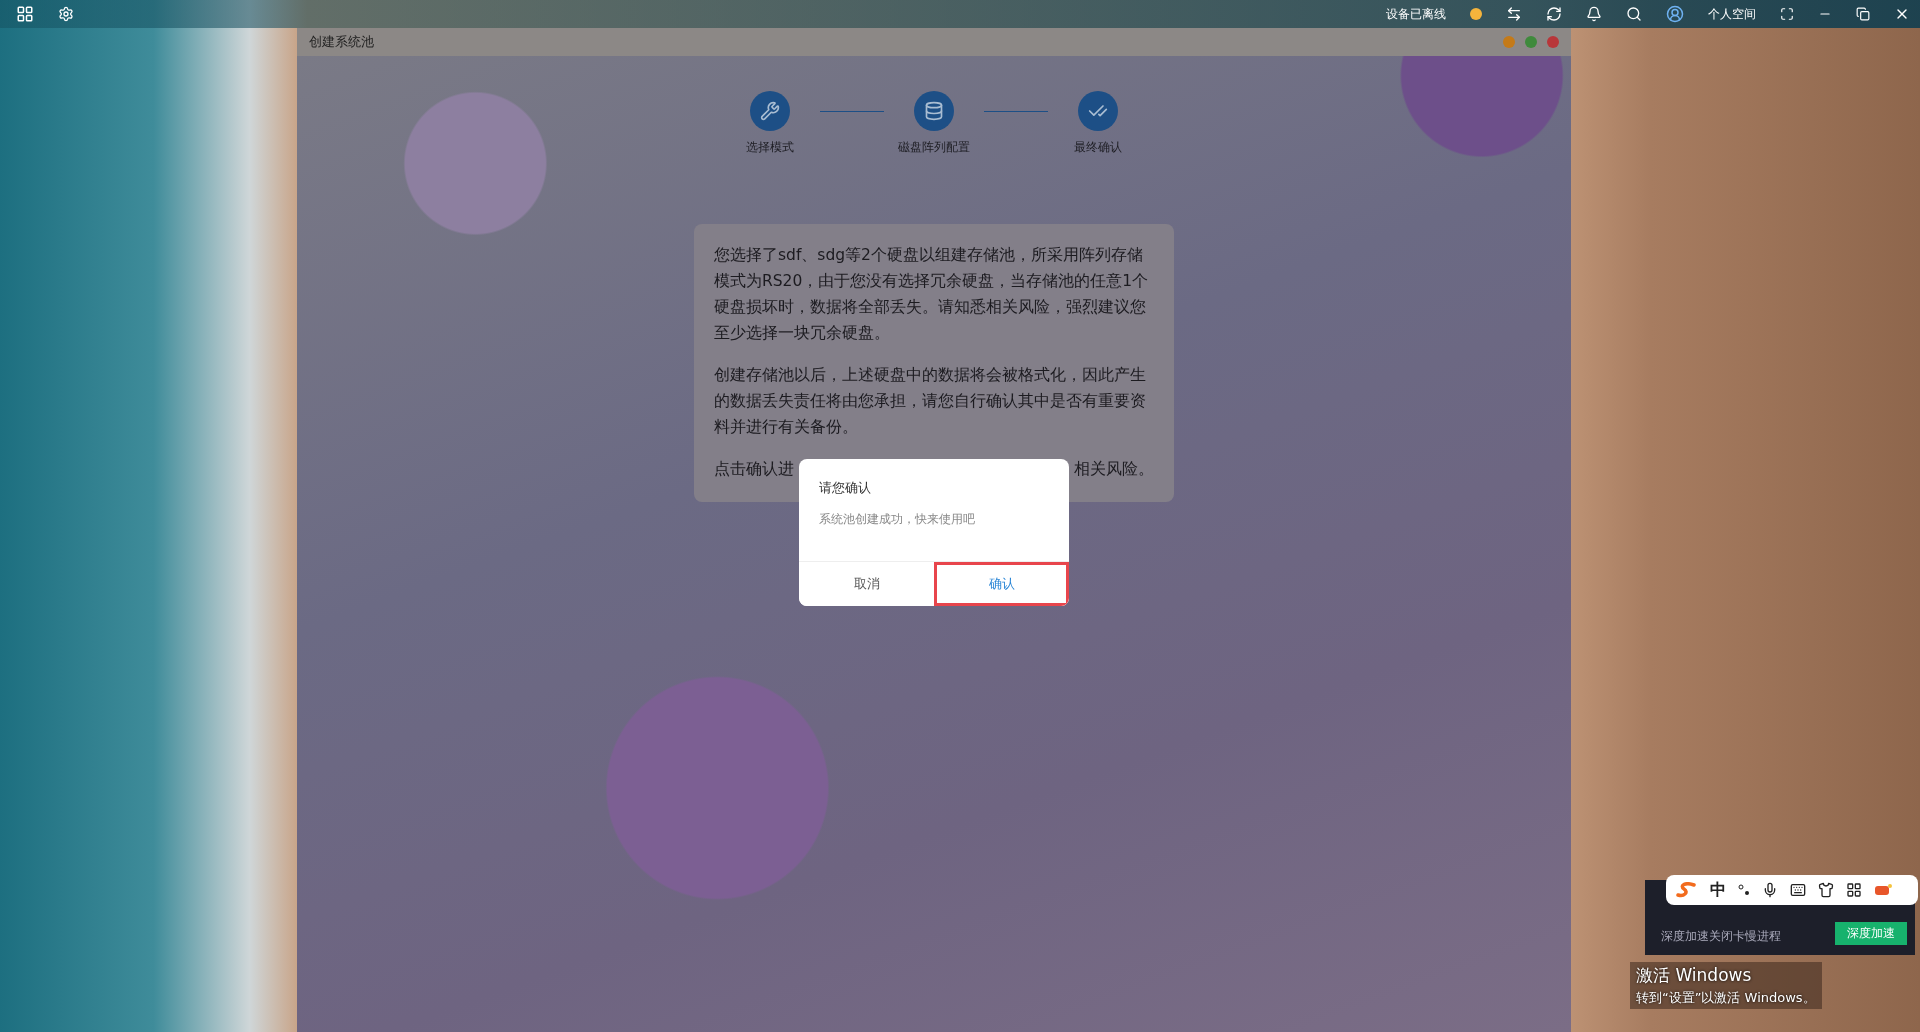 This screenshot has width=1920, height=1032. I want to click on database-icon, so click(934, 111).